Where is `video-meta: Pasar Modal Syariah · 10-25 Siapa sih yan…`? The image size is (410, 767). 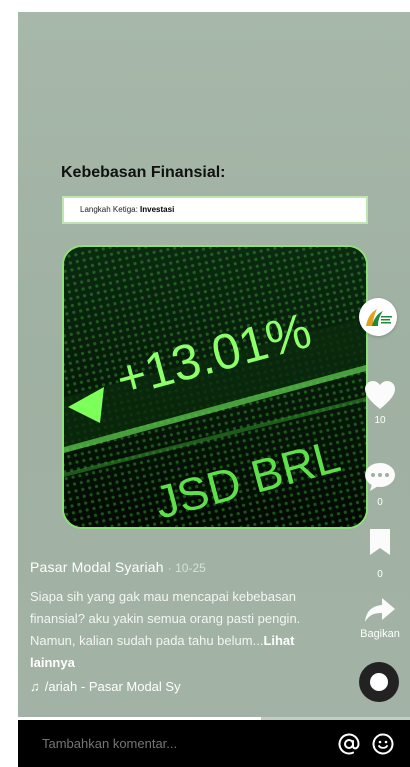 video-meta: Pasar Modal Syariah · 10-25 Siapa sih yan… is located at coordinates (180, 626).